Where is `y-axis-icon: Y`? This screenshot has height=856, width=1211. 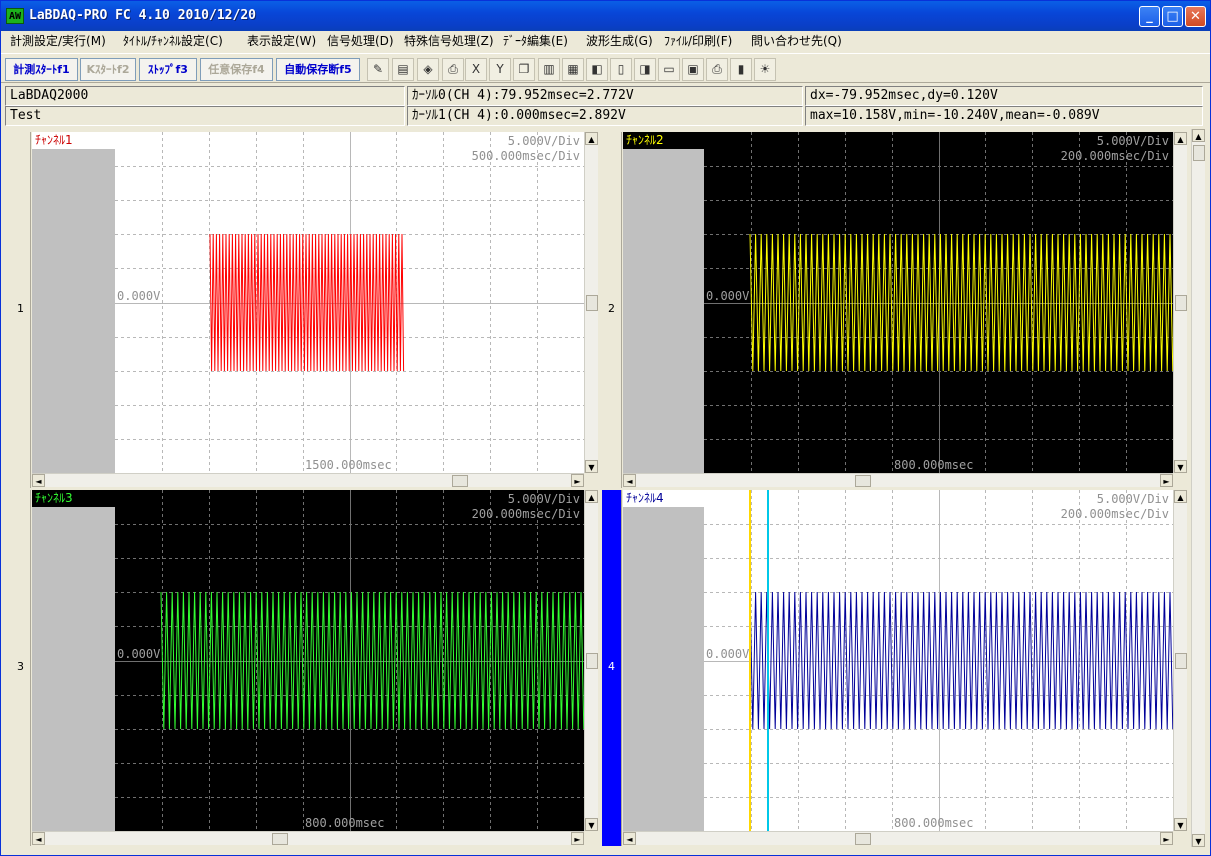 y-axis-icon: Y is located at coordinates (500, 69).